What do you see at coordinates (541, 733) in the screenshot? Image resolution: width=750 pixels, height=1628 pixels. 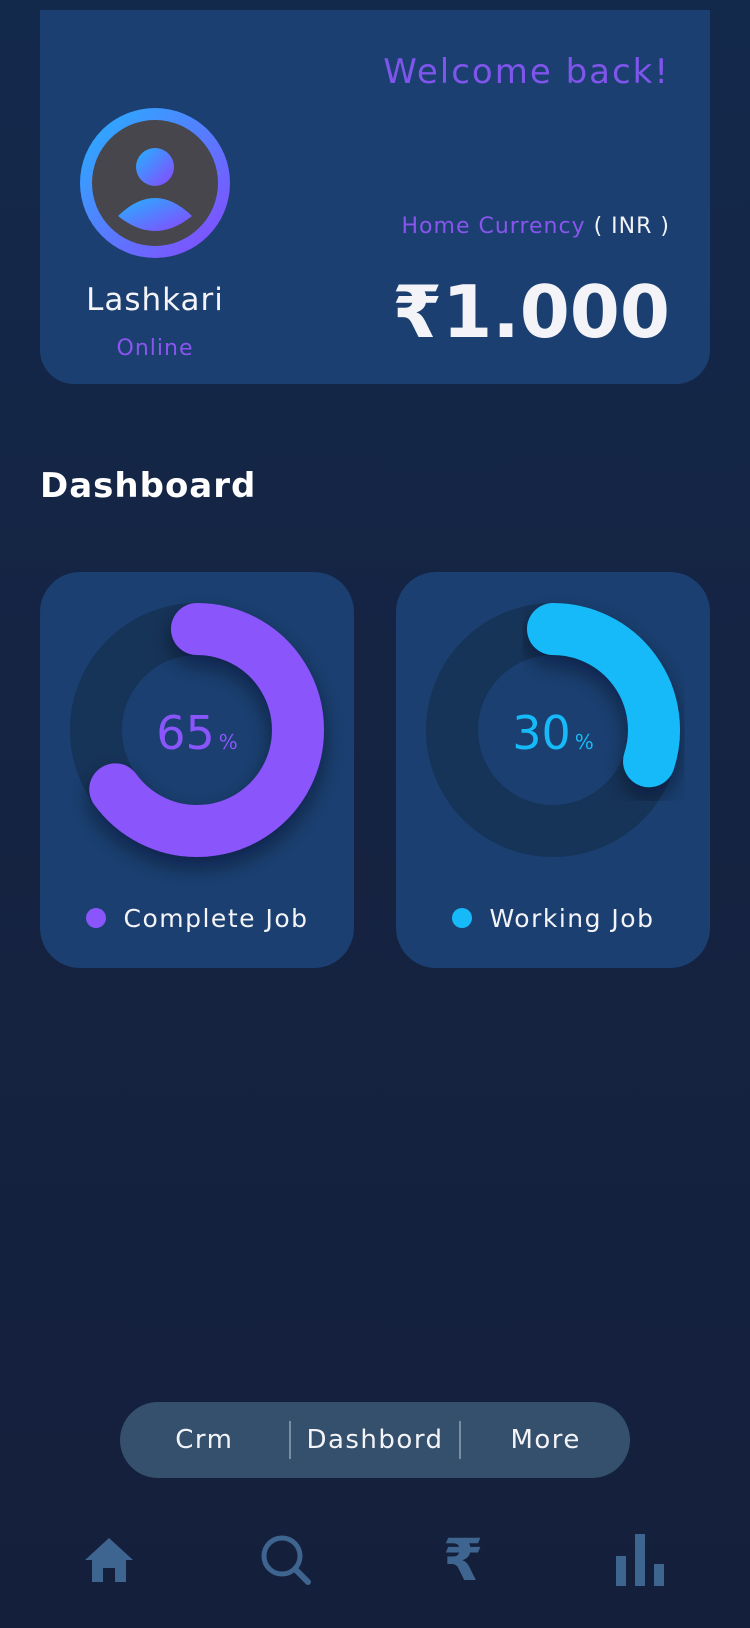 I see `working-job-percent: 30` at bounding box center [541, 733].